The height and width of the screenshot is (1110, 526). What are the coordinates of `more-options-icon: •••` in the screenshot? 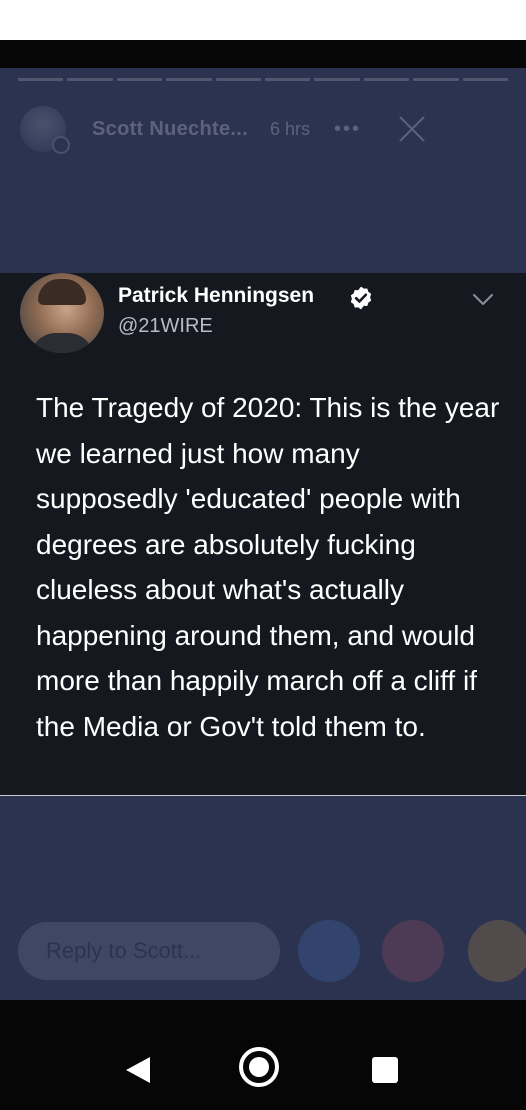 It's located at (347, 129).